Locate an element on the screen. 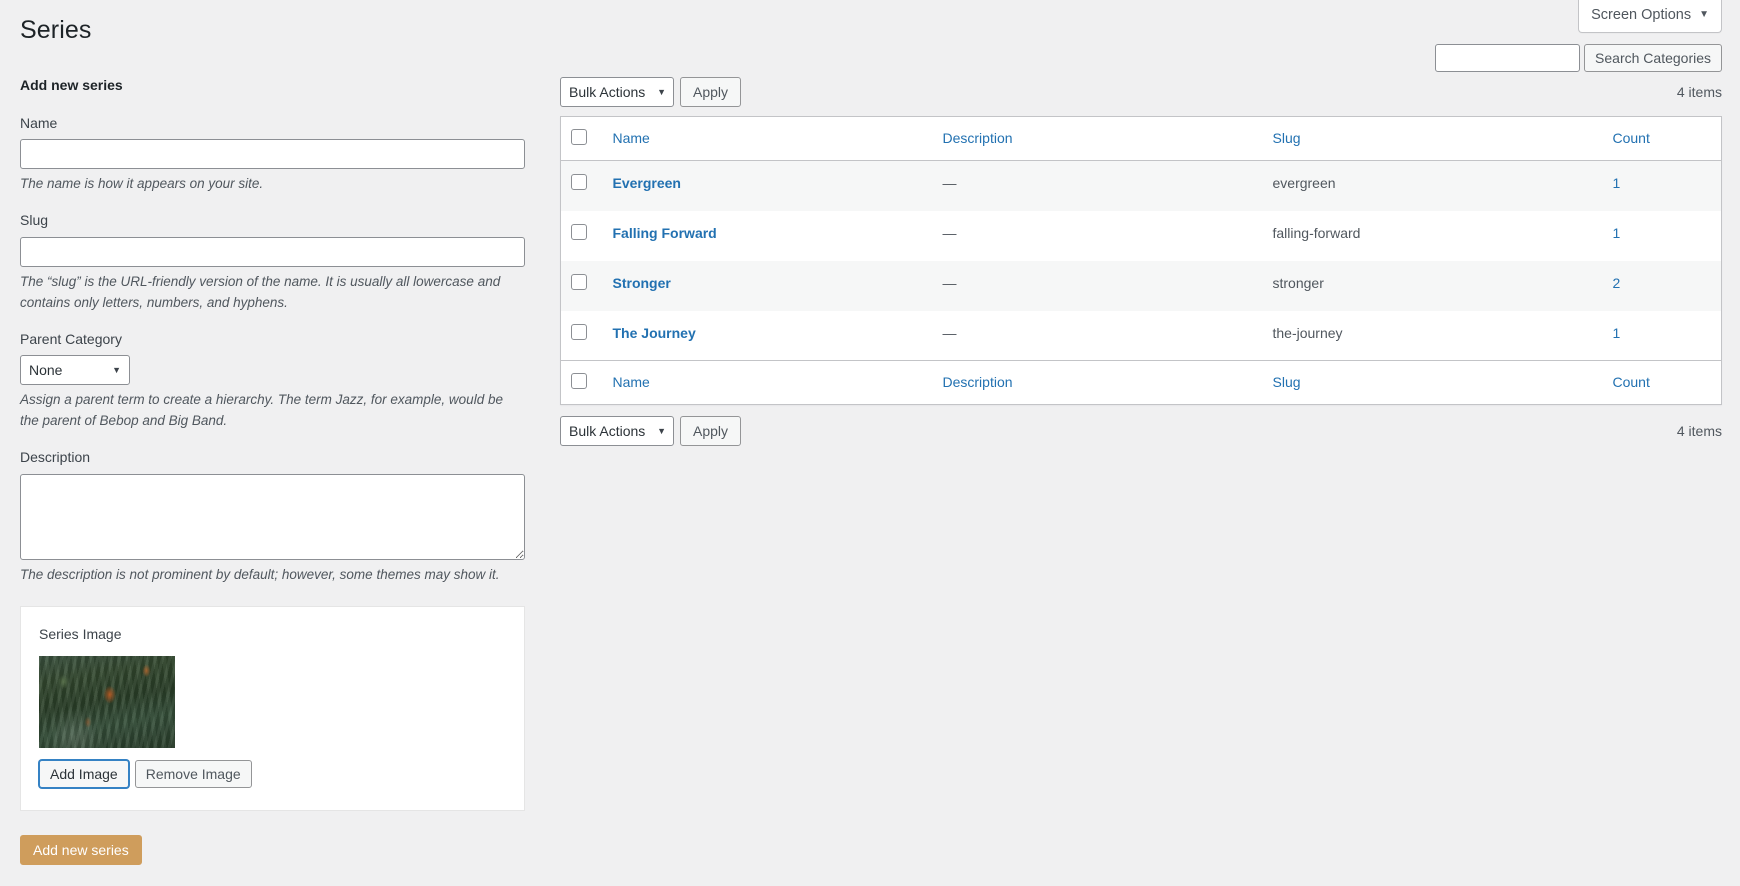  table-row: Stronger — stronger 2 is located at coordinates (1141, 285).